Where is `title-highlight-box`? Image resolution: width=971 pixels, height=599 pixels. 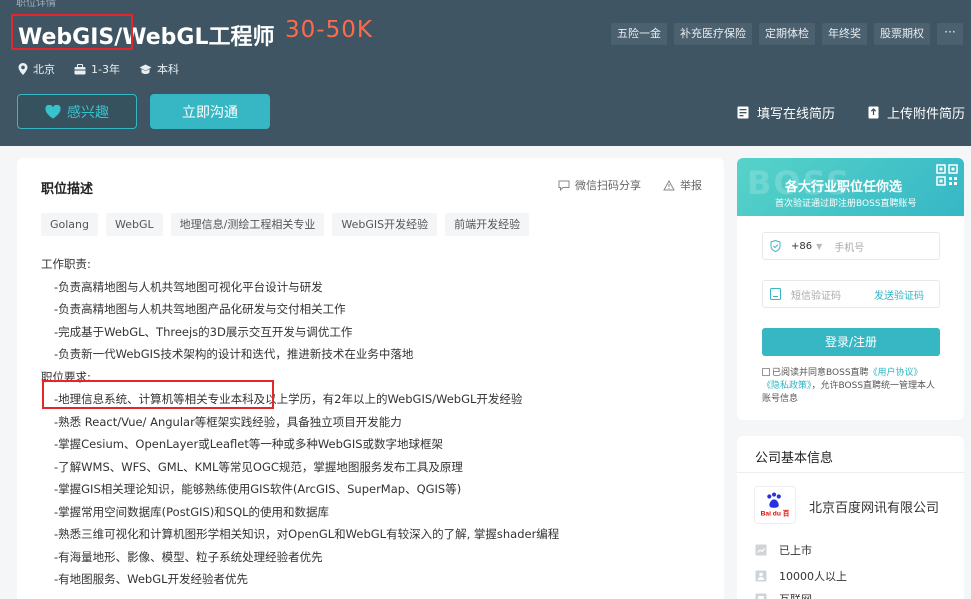
title-highlight-box is located at coordinates (72, 32).